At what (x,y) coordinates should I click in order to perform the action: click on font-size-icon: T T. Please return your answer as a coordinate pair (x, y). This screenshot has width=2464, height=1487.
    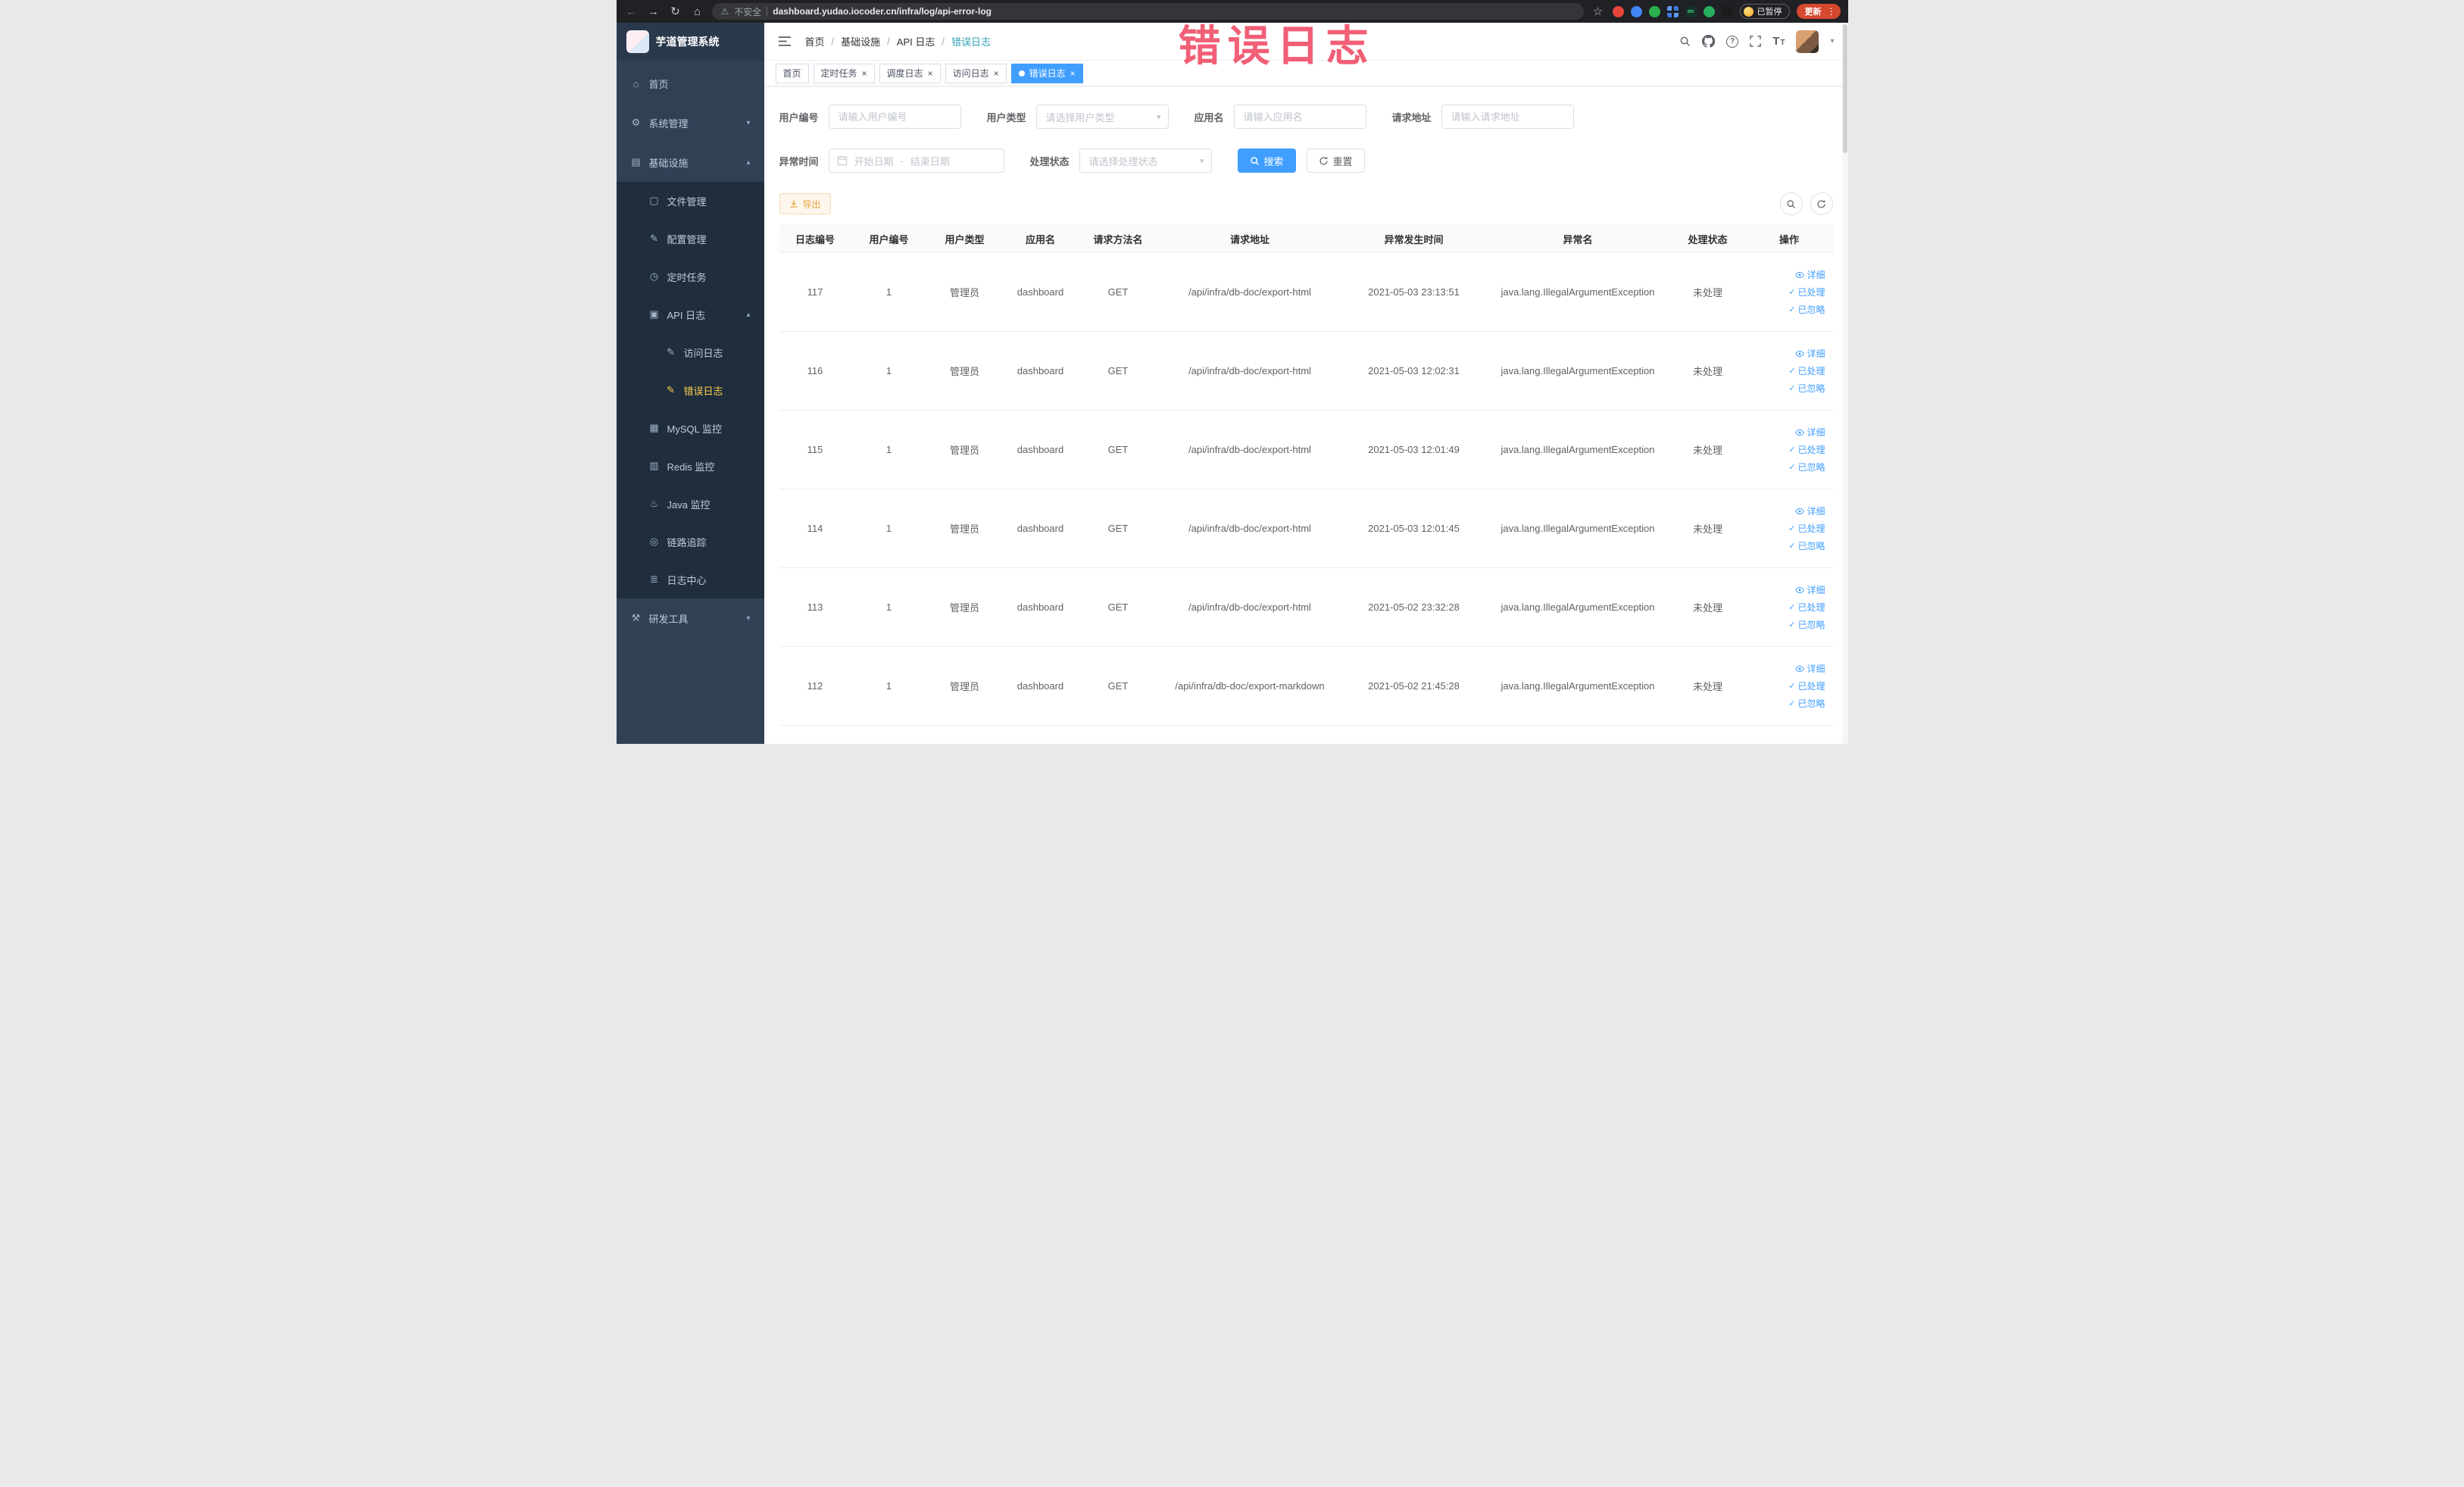
    Looking at the image, I should click on (1778, 41).